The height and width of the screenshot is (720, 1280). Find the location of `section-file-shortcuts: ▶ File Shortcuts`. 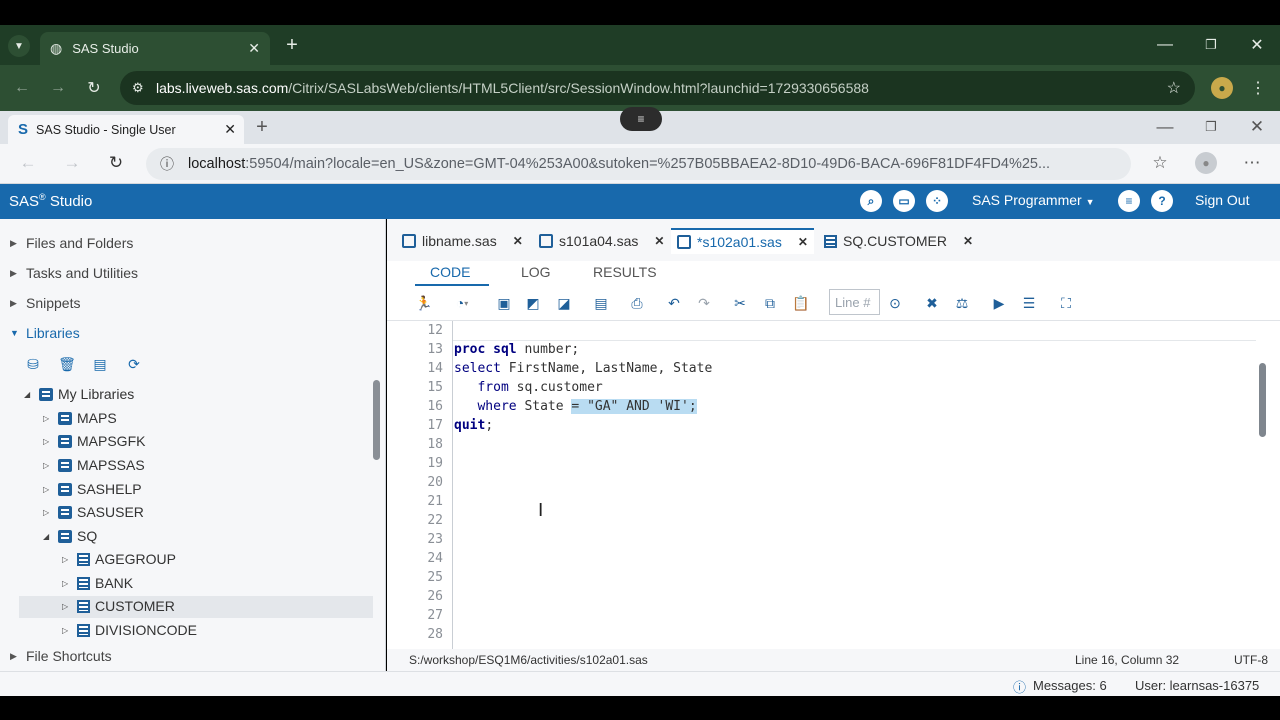

section-file-shortcuts: ▶ File Shortcuts is located at coordinates (61, 656).